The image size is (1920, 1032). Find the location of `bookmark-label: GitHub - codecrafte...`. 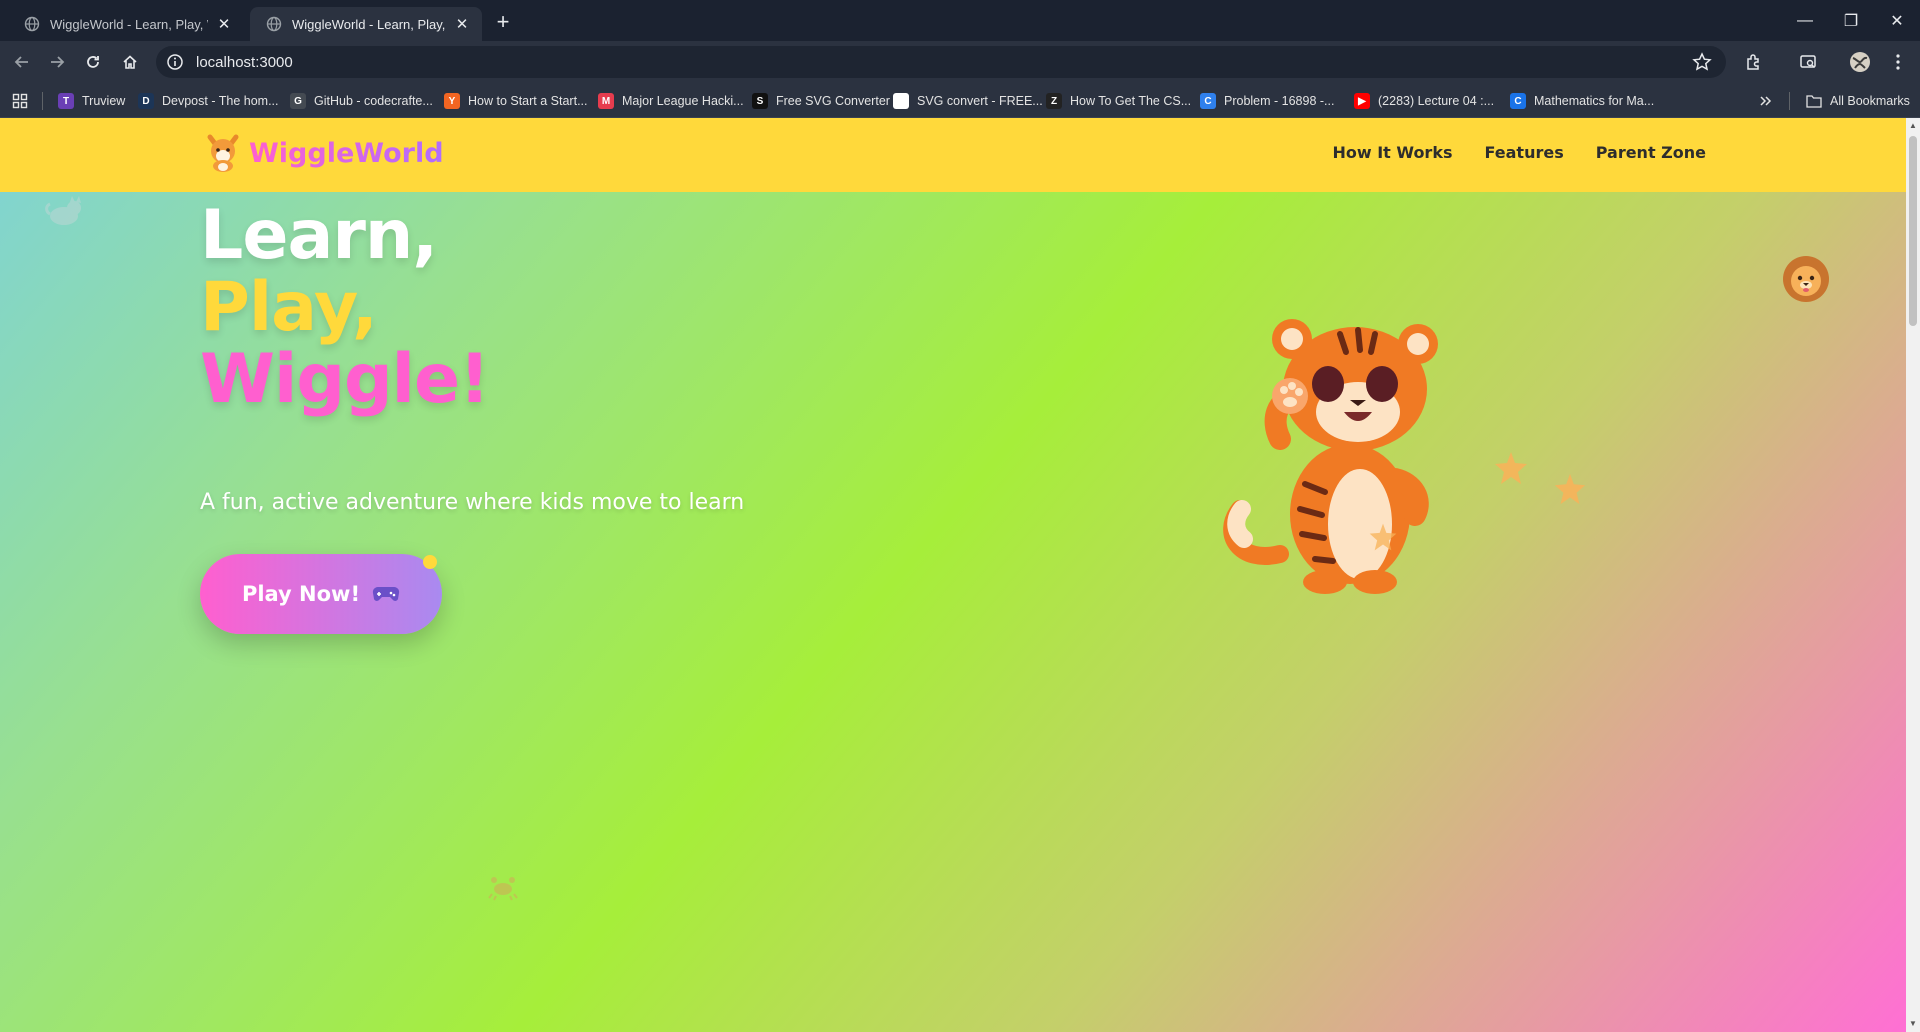

bookmark-label: GitHub - codecrafte... is located at coordinates (373, 101).